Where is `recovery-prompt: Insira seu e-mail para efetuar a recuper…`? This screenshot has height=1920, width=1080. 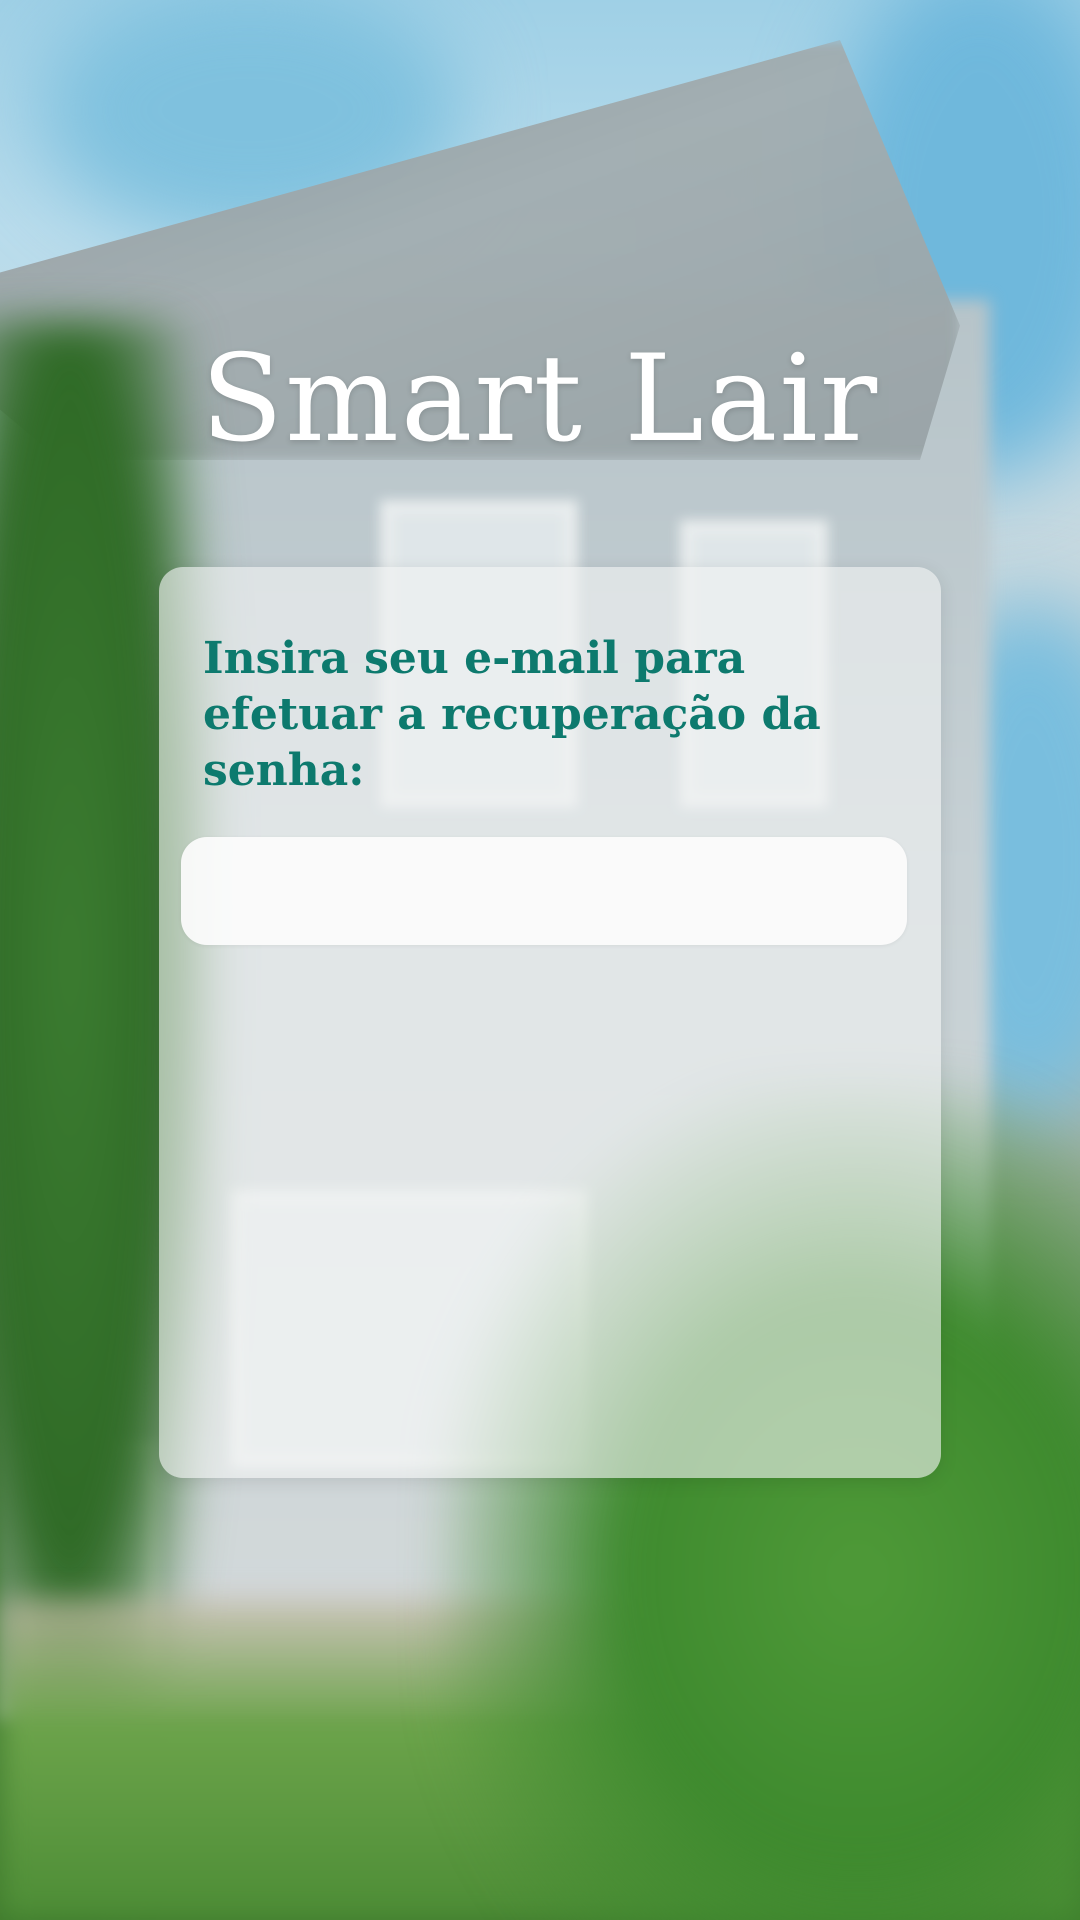 recovery-prompt: Insira seu e-mail para efetuar a recuper… is located at coordinates (512, 714).